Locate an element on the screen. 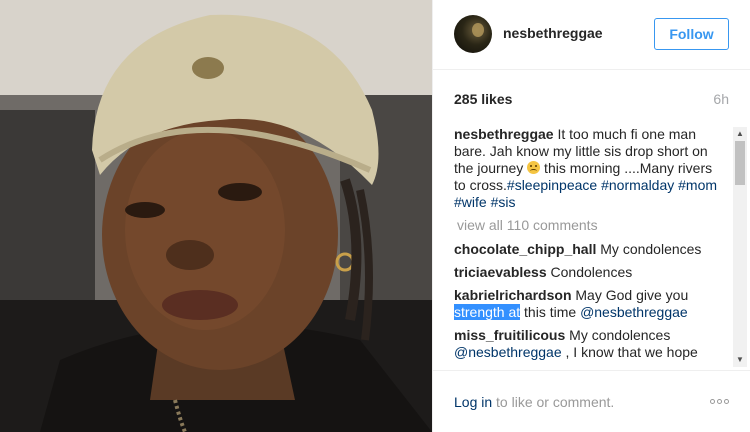 The image size is (750, 432). scroll-up-icon: ▲ is located at coordinates (740, 134).